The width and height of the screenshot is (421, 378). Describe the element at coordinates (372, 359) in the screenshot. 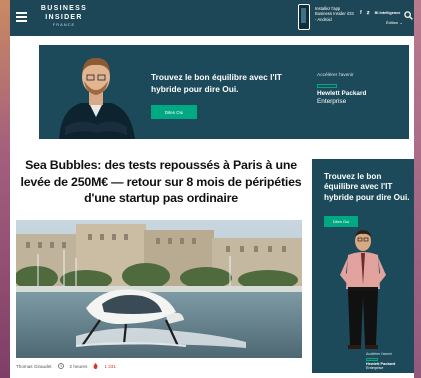

I see `side-hpe-element-icon` at that location.